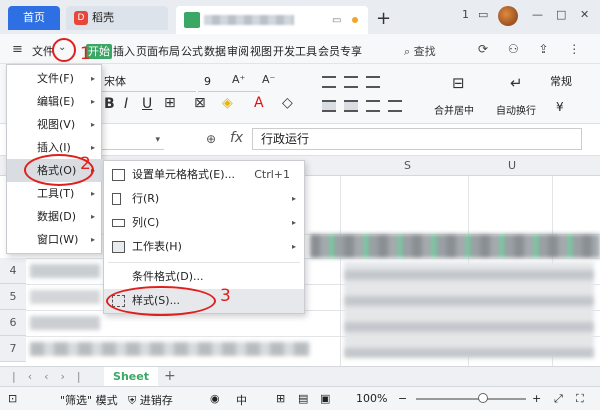 The height and width of the screenshot is (410, 600). Describe the element at coordinates (204, 199) in the screenshot. I see `menu-item-row: 行(R) ▸` at that location.